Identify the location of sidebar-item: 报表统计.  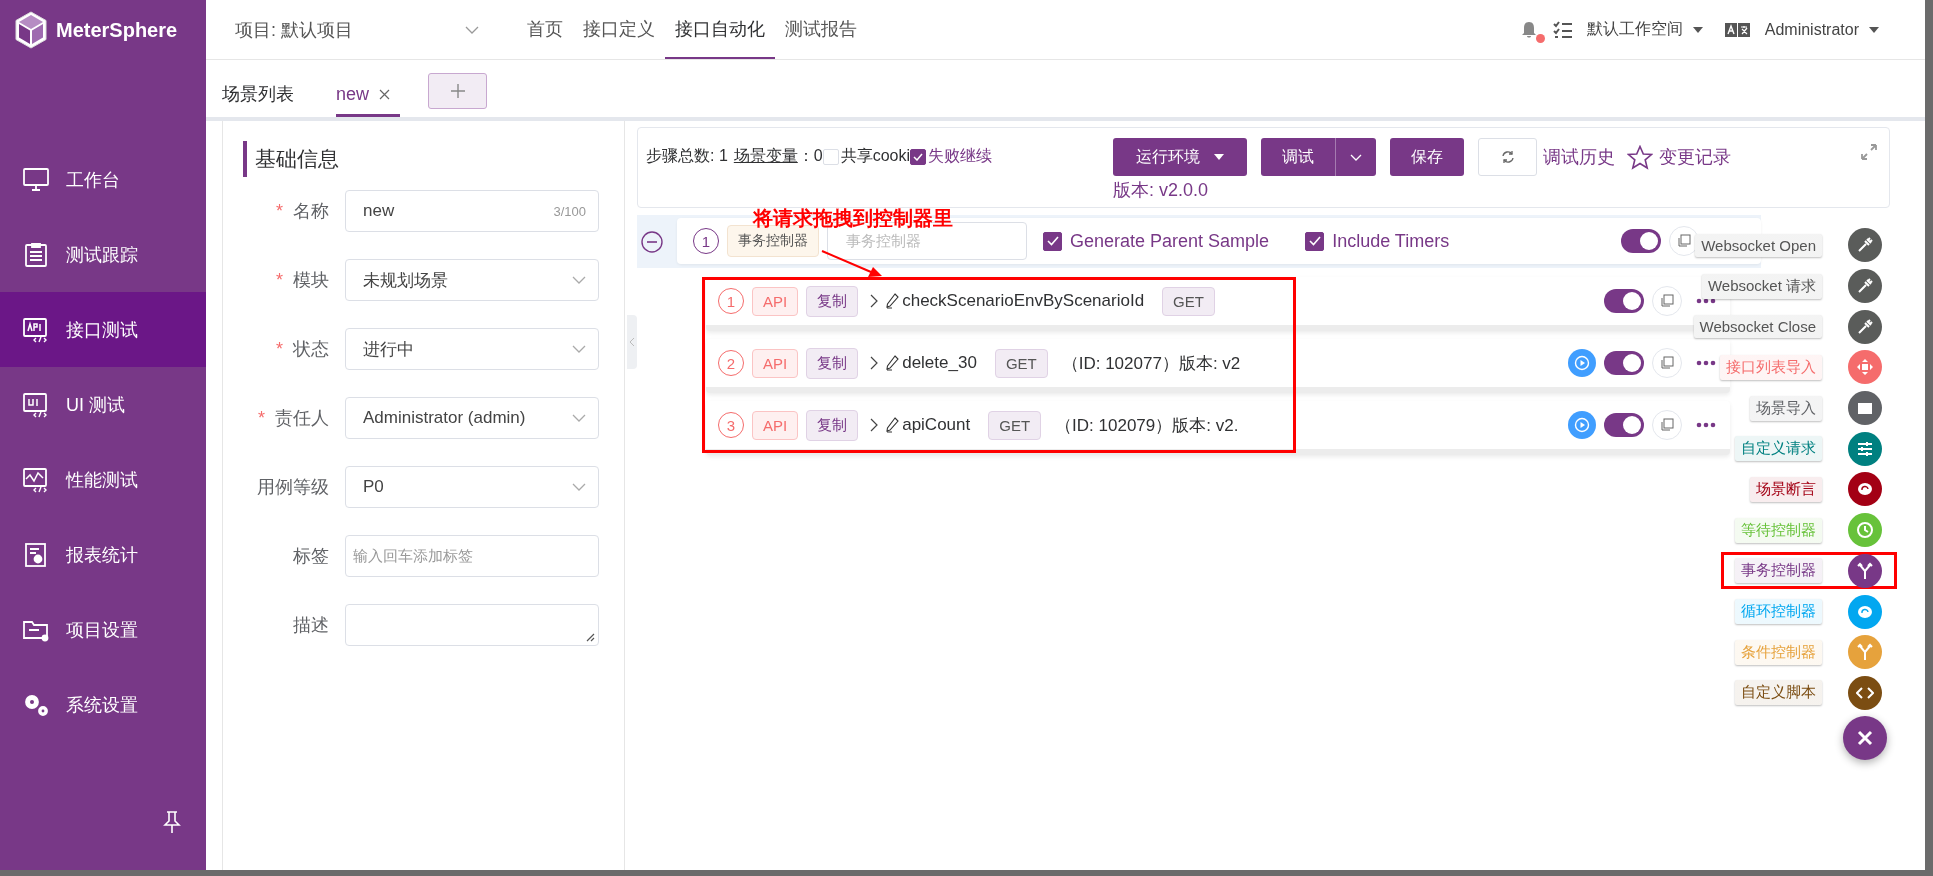
(103, 554).